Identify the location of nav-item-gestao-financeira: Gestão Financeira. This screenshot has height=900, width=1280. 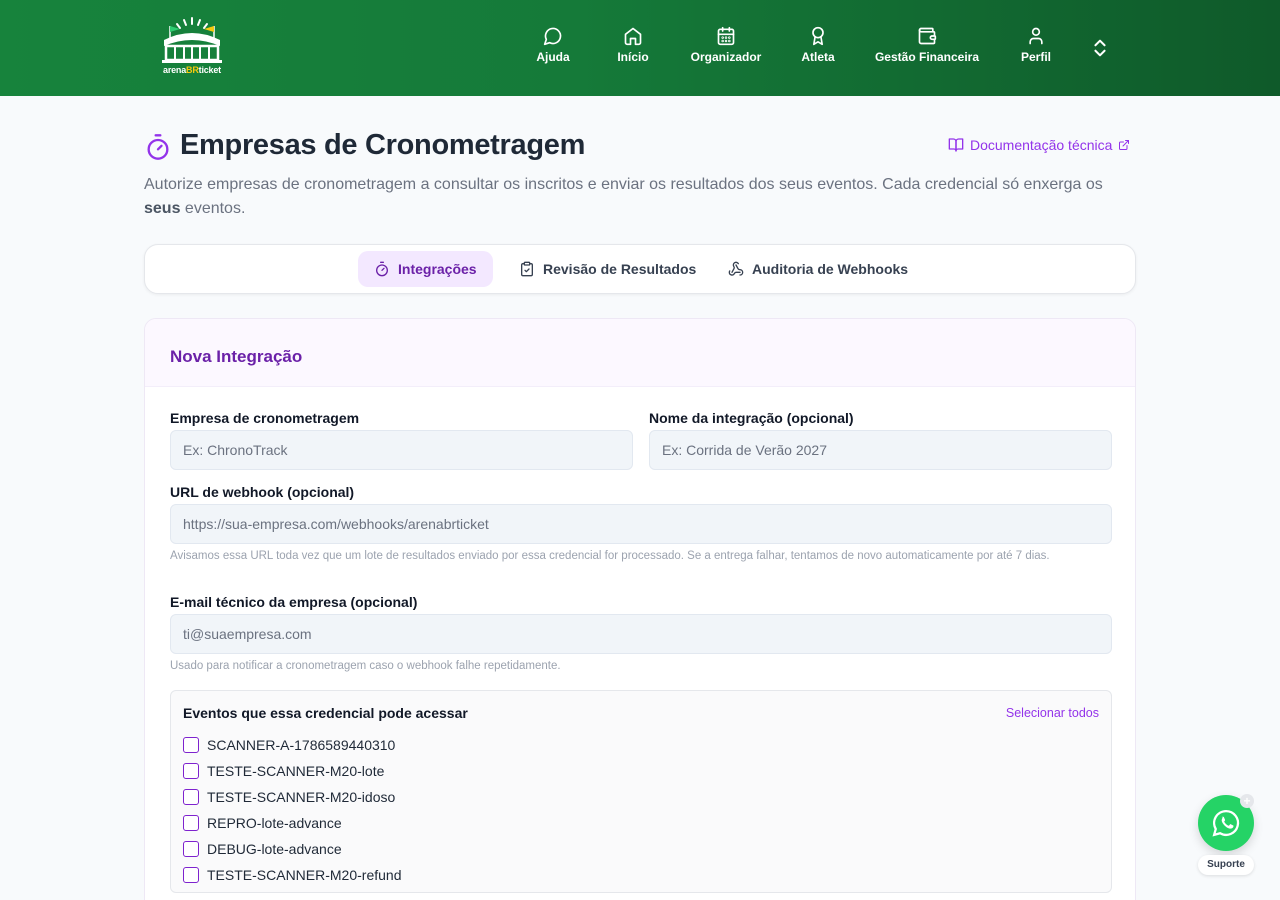
(927, 49).